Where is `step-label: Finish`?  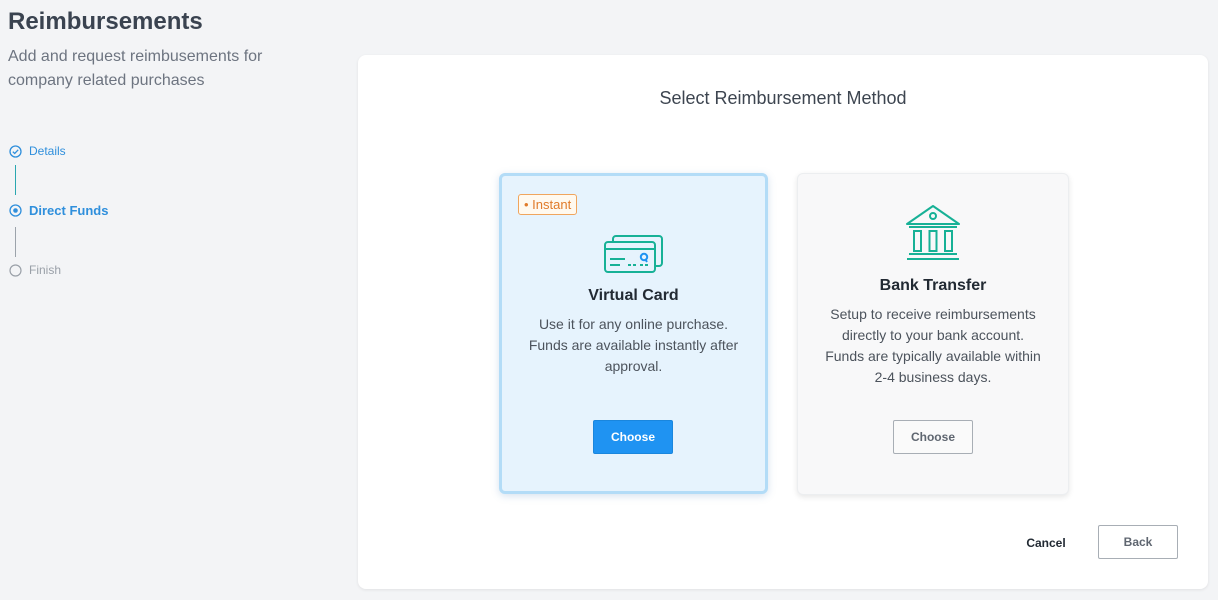 step-label: Finish is located at coordinates (45, 270).